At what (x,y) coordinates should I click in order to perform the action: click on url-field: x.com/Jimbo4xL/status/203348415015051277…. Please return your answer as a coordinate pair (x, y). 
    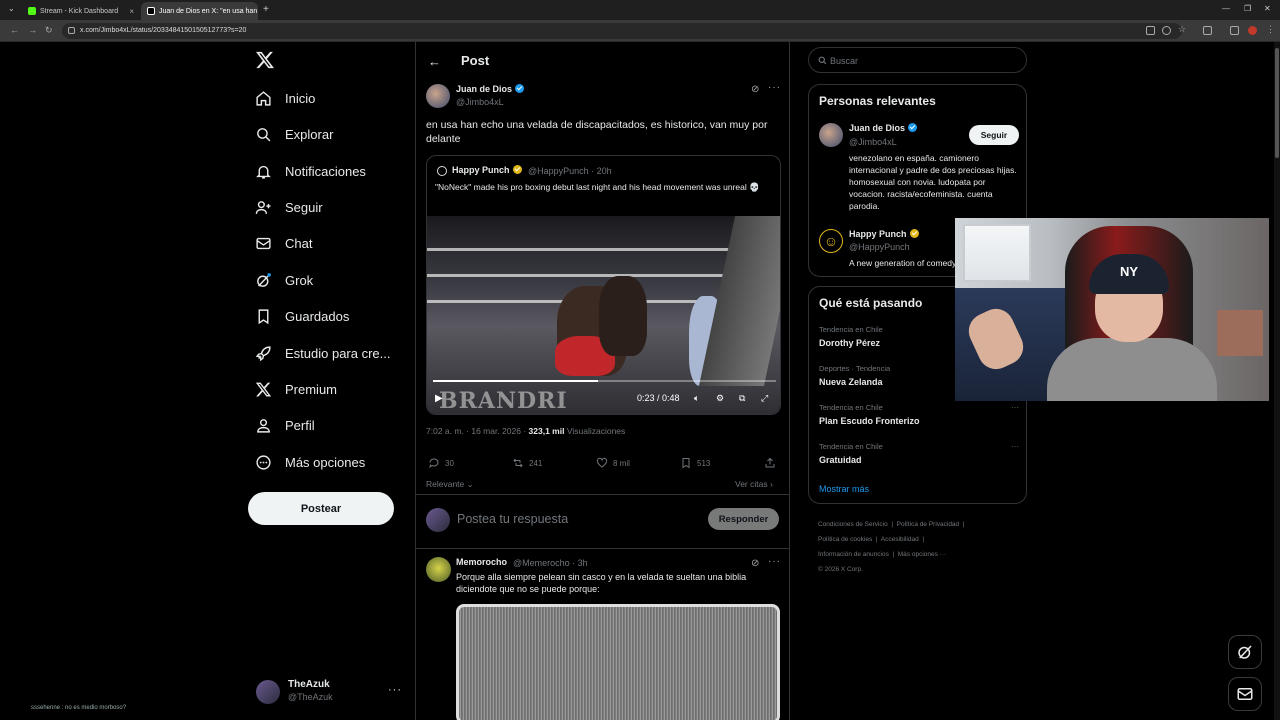
    Looking at the image, I should click on (622, 31).